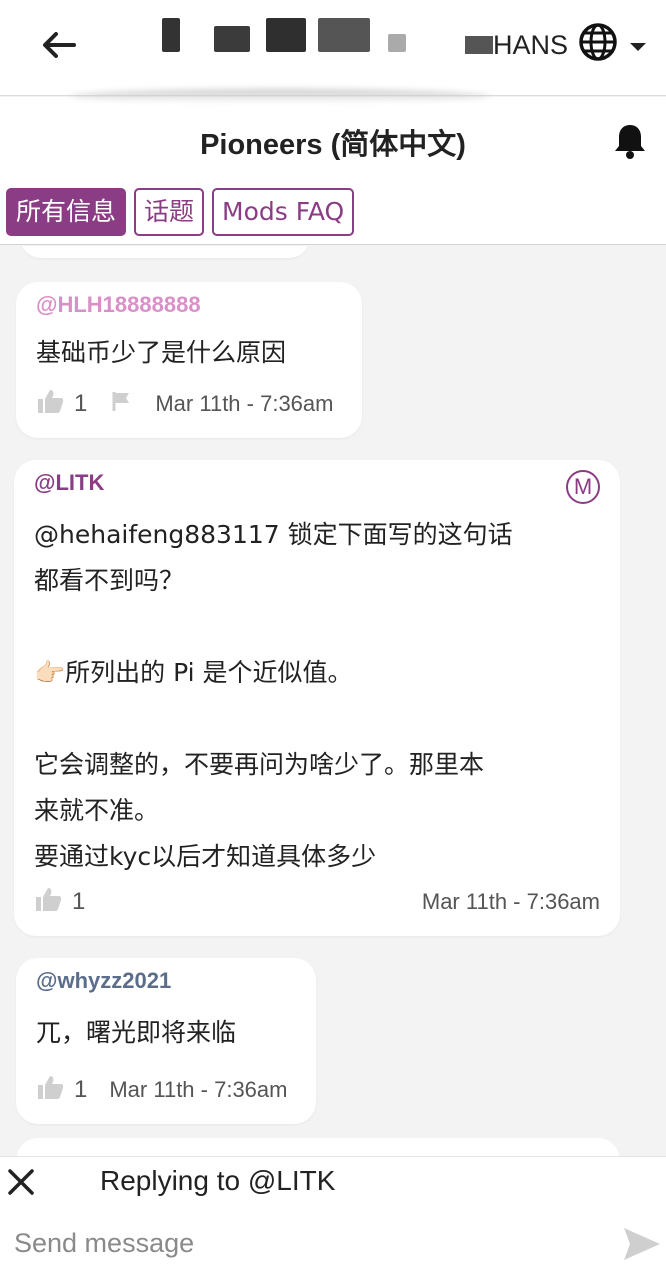 The width and height of the screenshot is (666, 1276). I want to click on message-text: 基础币少了是什么原因, so click(161, 352).